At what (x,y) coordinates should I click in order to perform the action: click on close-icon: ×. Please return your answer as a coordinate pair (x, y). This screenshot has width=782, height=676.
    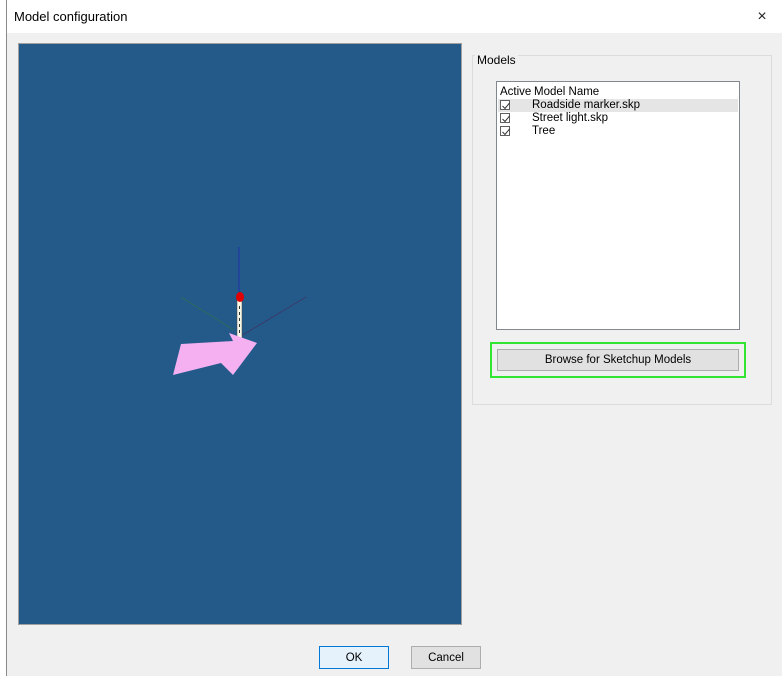
    Looking at the image, I should click on (762, 16).